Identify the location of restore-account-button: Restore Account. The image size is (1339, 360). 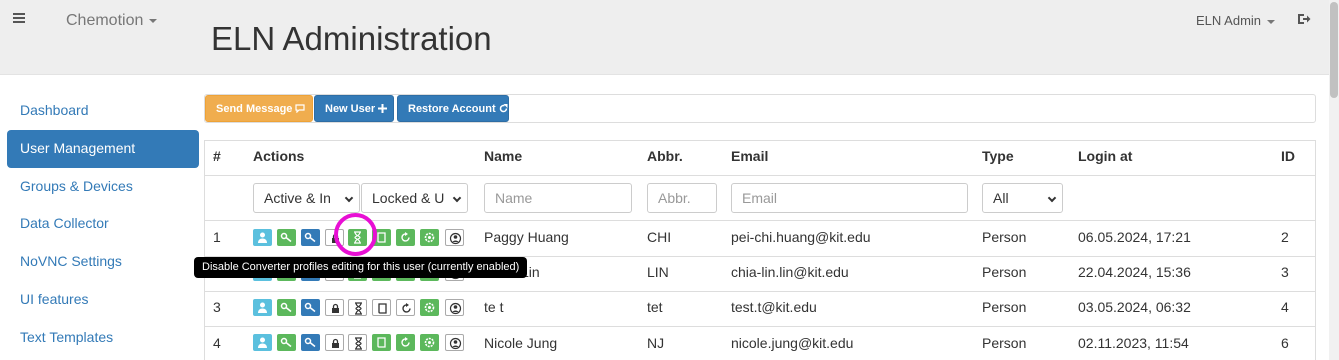
(453, 108).